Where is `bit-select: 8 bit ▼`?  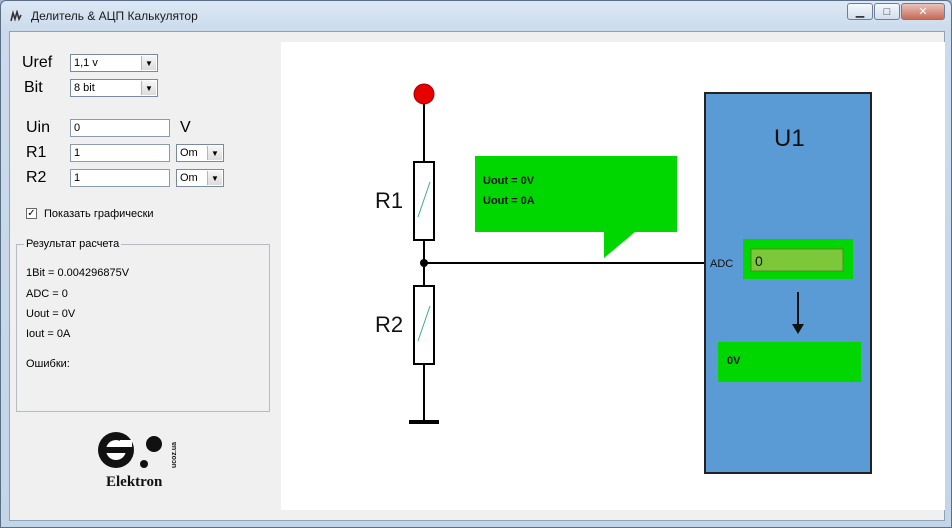 bit-select: 8 bit ▼ is located at coordinates (114, 88).